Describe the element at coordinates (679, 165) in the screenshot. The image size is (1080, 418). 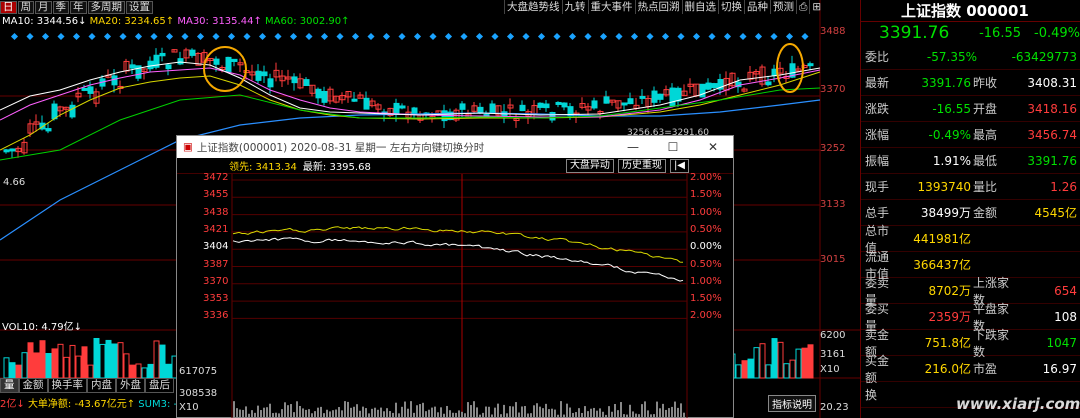
I see `collapse-icon: |◀` at that location.